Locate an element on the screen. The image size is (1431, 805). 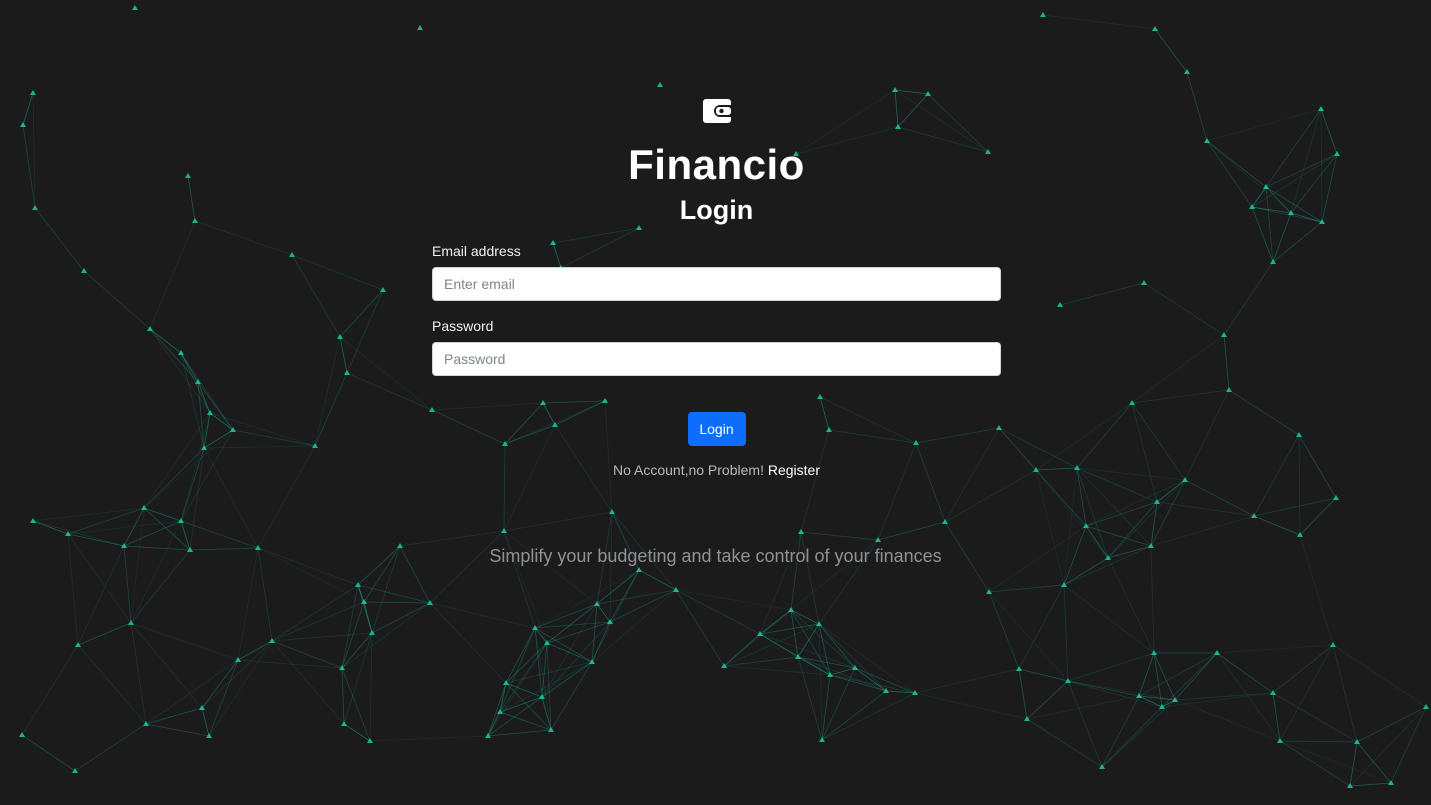
register-prompt-text: No Account,no Problem! is located at coordinates (688, 470).